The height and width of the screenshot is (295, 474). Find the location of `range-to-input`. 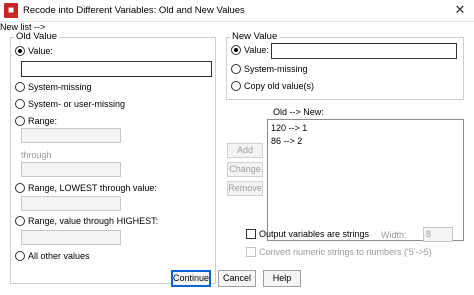

range-to-input is located at coordinates (71, 169).